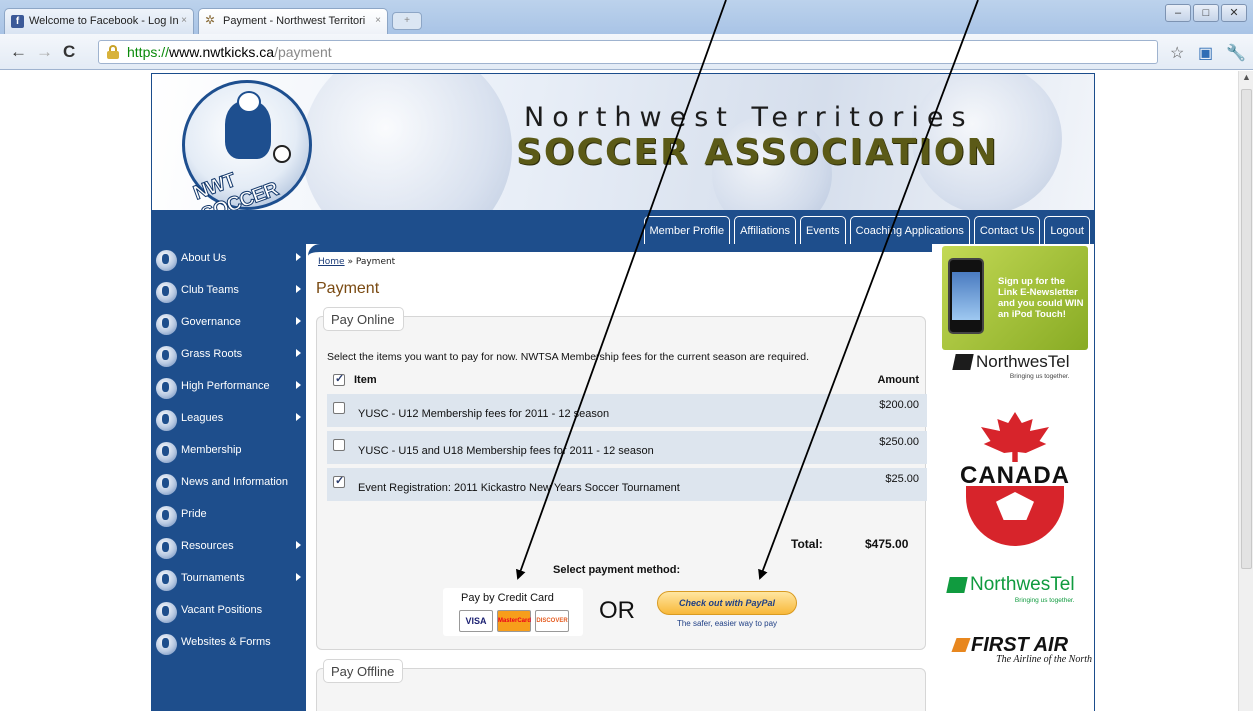  I want to click on mastercard-icon: MasterCard, so click(514, 621).